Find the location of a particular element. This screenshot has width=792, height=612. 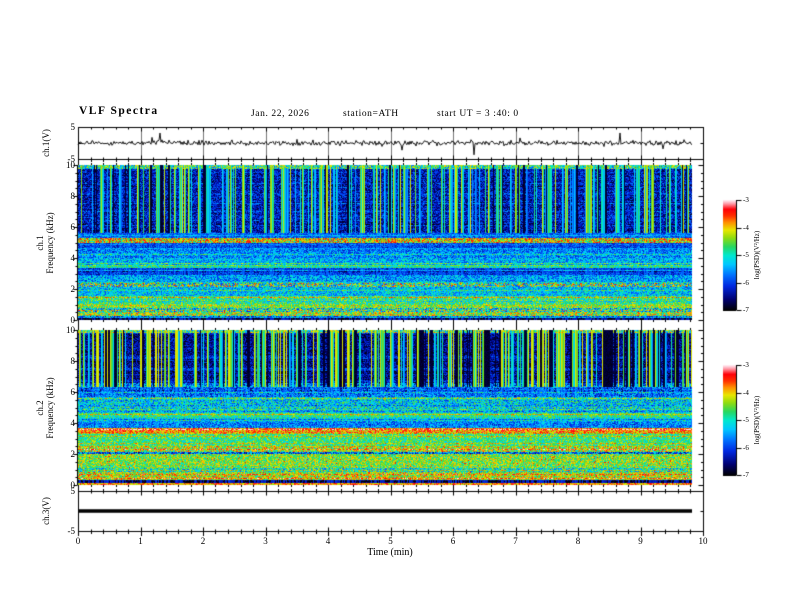

colorbar1-axis-label: log(PSD)(V²/Hz) is located at coordinates (757, 255).